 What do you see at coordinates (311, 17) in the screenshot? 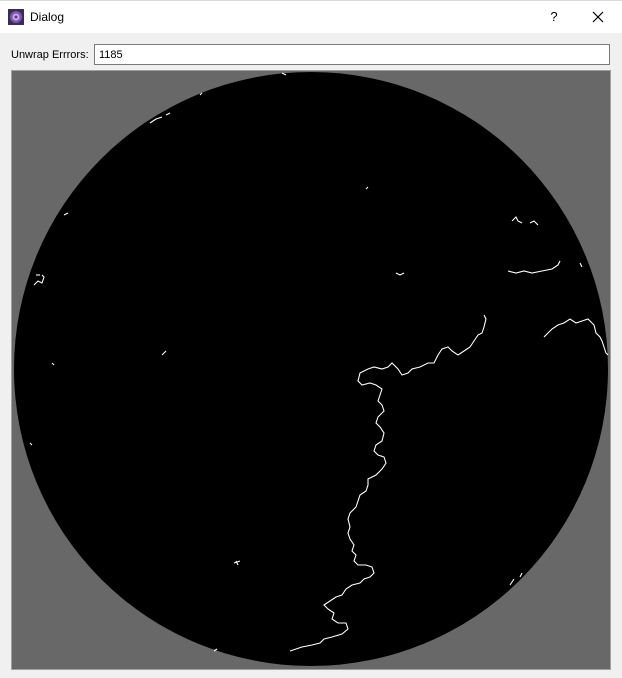
I see `title-bar: Dialog ?` at bounding box center [311, 17].